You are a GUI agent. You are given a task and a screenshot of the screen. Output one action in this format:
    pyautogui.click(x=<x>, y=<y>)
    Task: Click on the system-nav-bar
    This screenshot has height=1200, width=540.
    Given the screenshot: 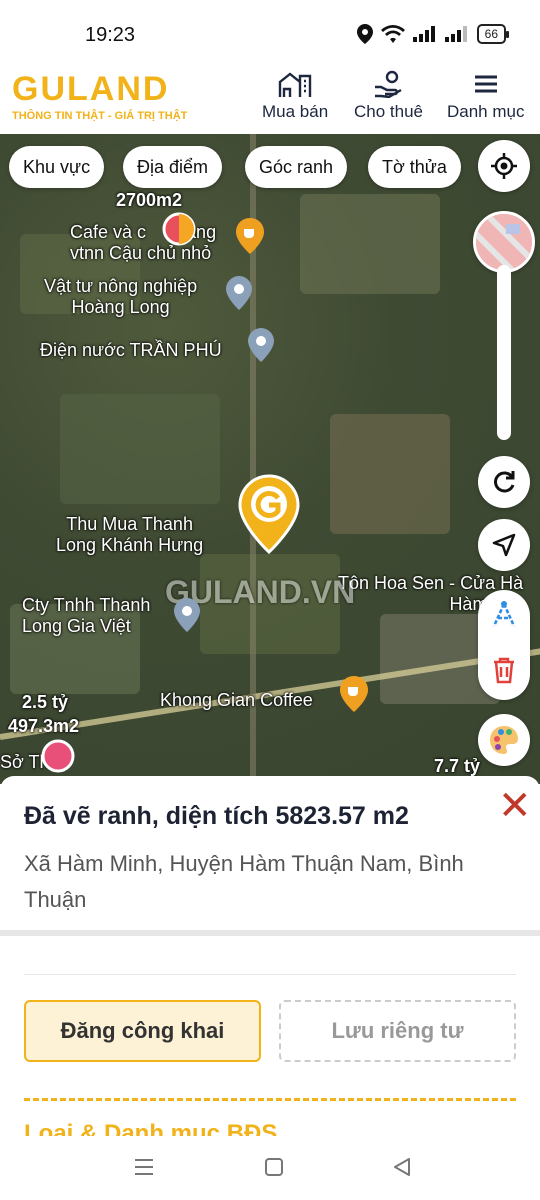 What is the action you would take?
    pyautogui.click(x=270, y=1168)
    